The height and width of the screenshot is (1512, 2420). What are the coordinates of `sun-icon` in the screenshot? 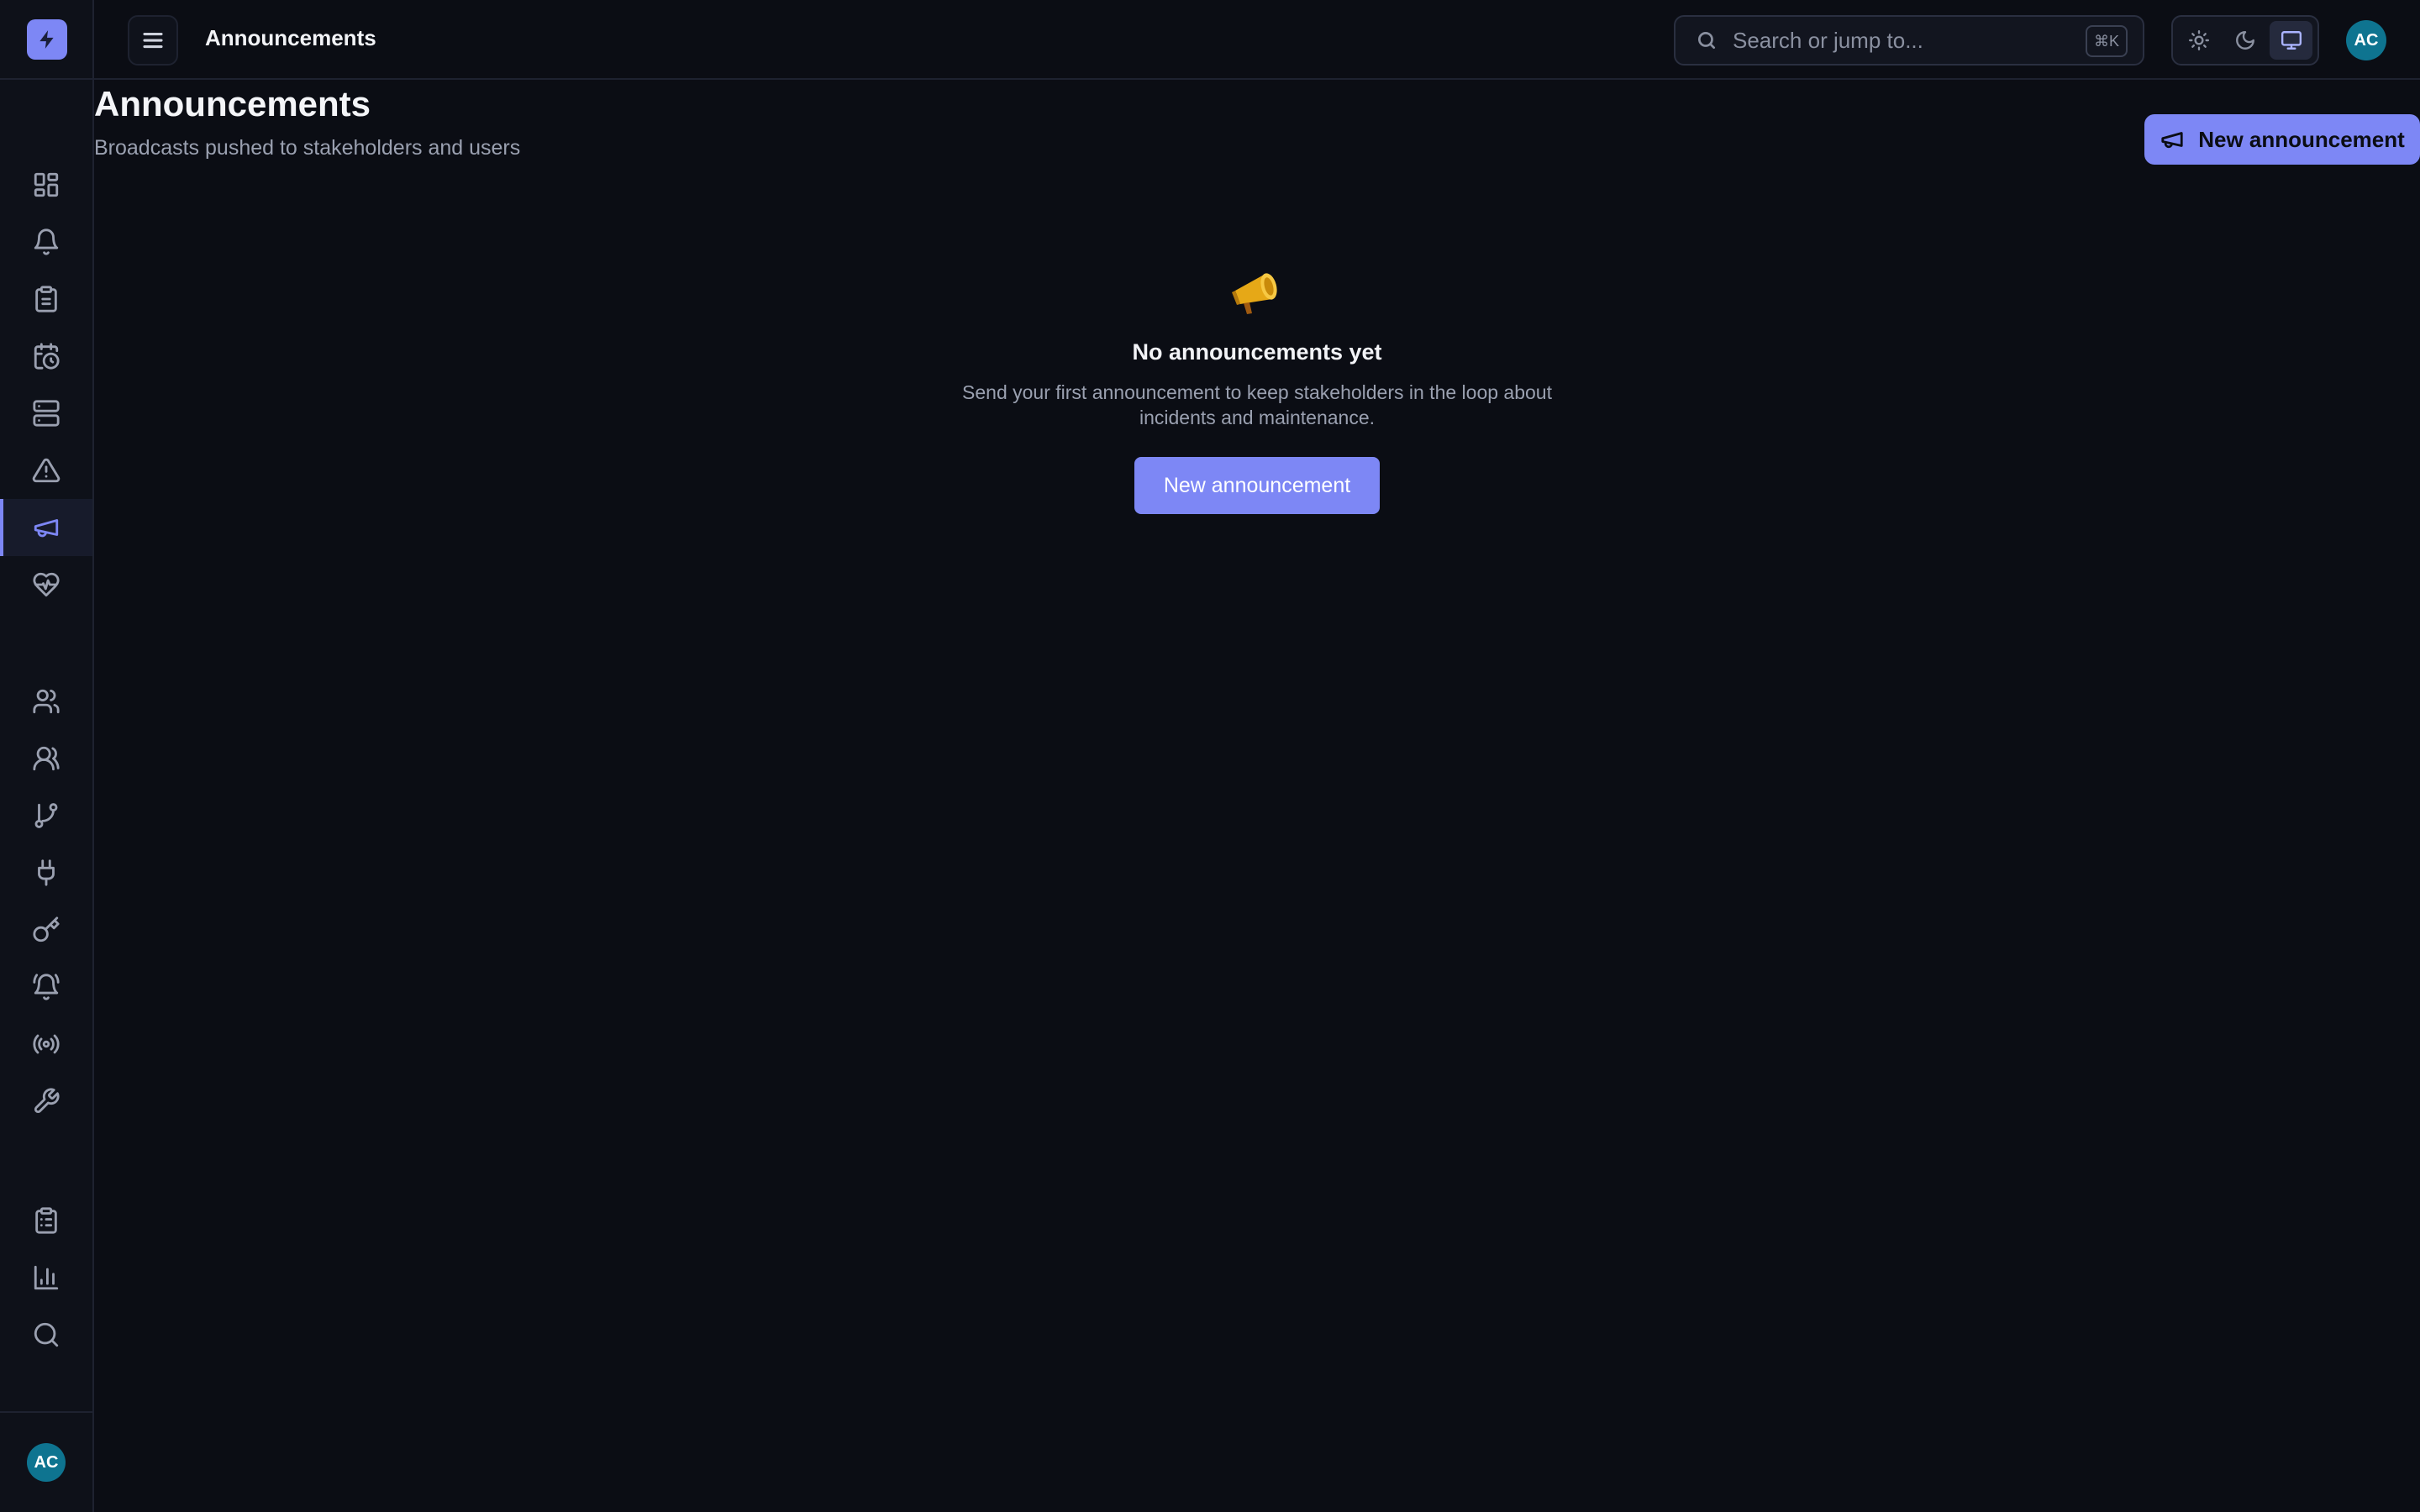 It's located at (2200, 40).